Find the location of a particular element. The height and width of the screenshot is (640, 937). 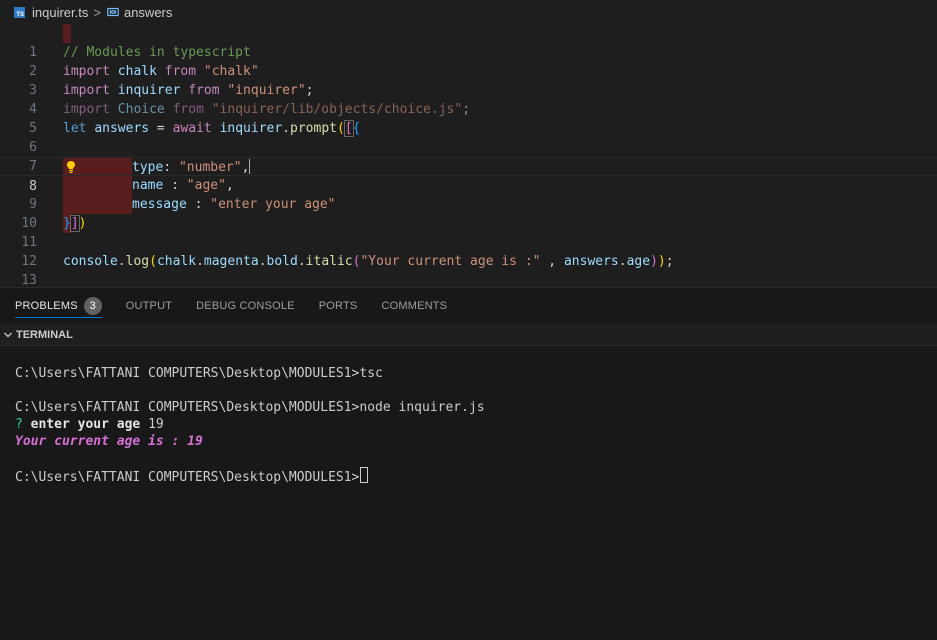

code-line: 4 import inquirer from "inquirer"; is located at coordinates (468, 99).